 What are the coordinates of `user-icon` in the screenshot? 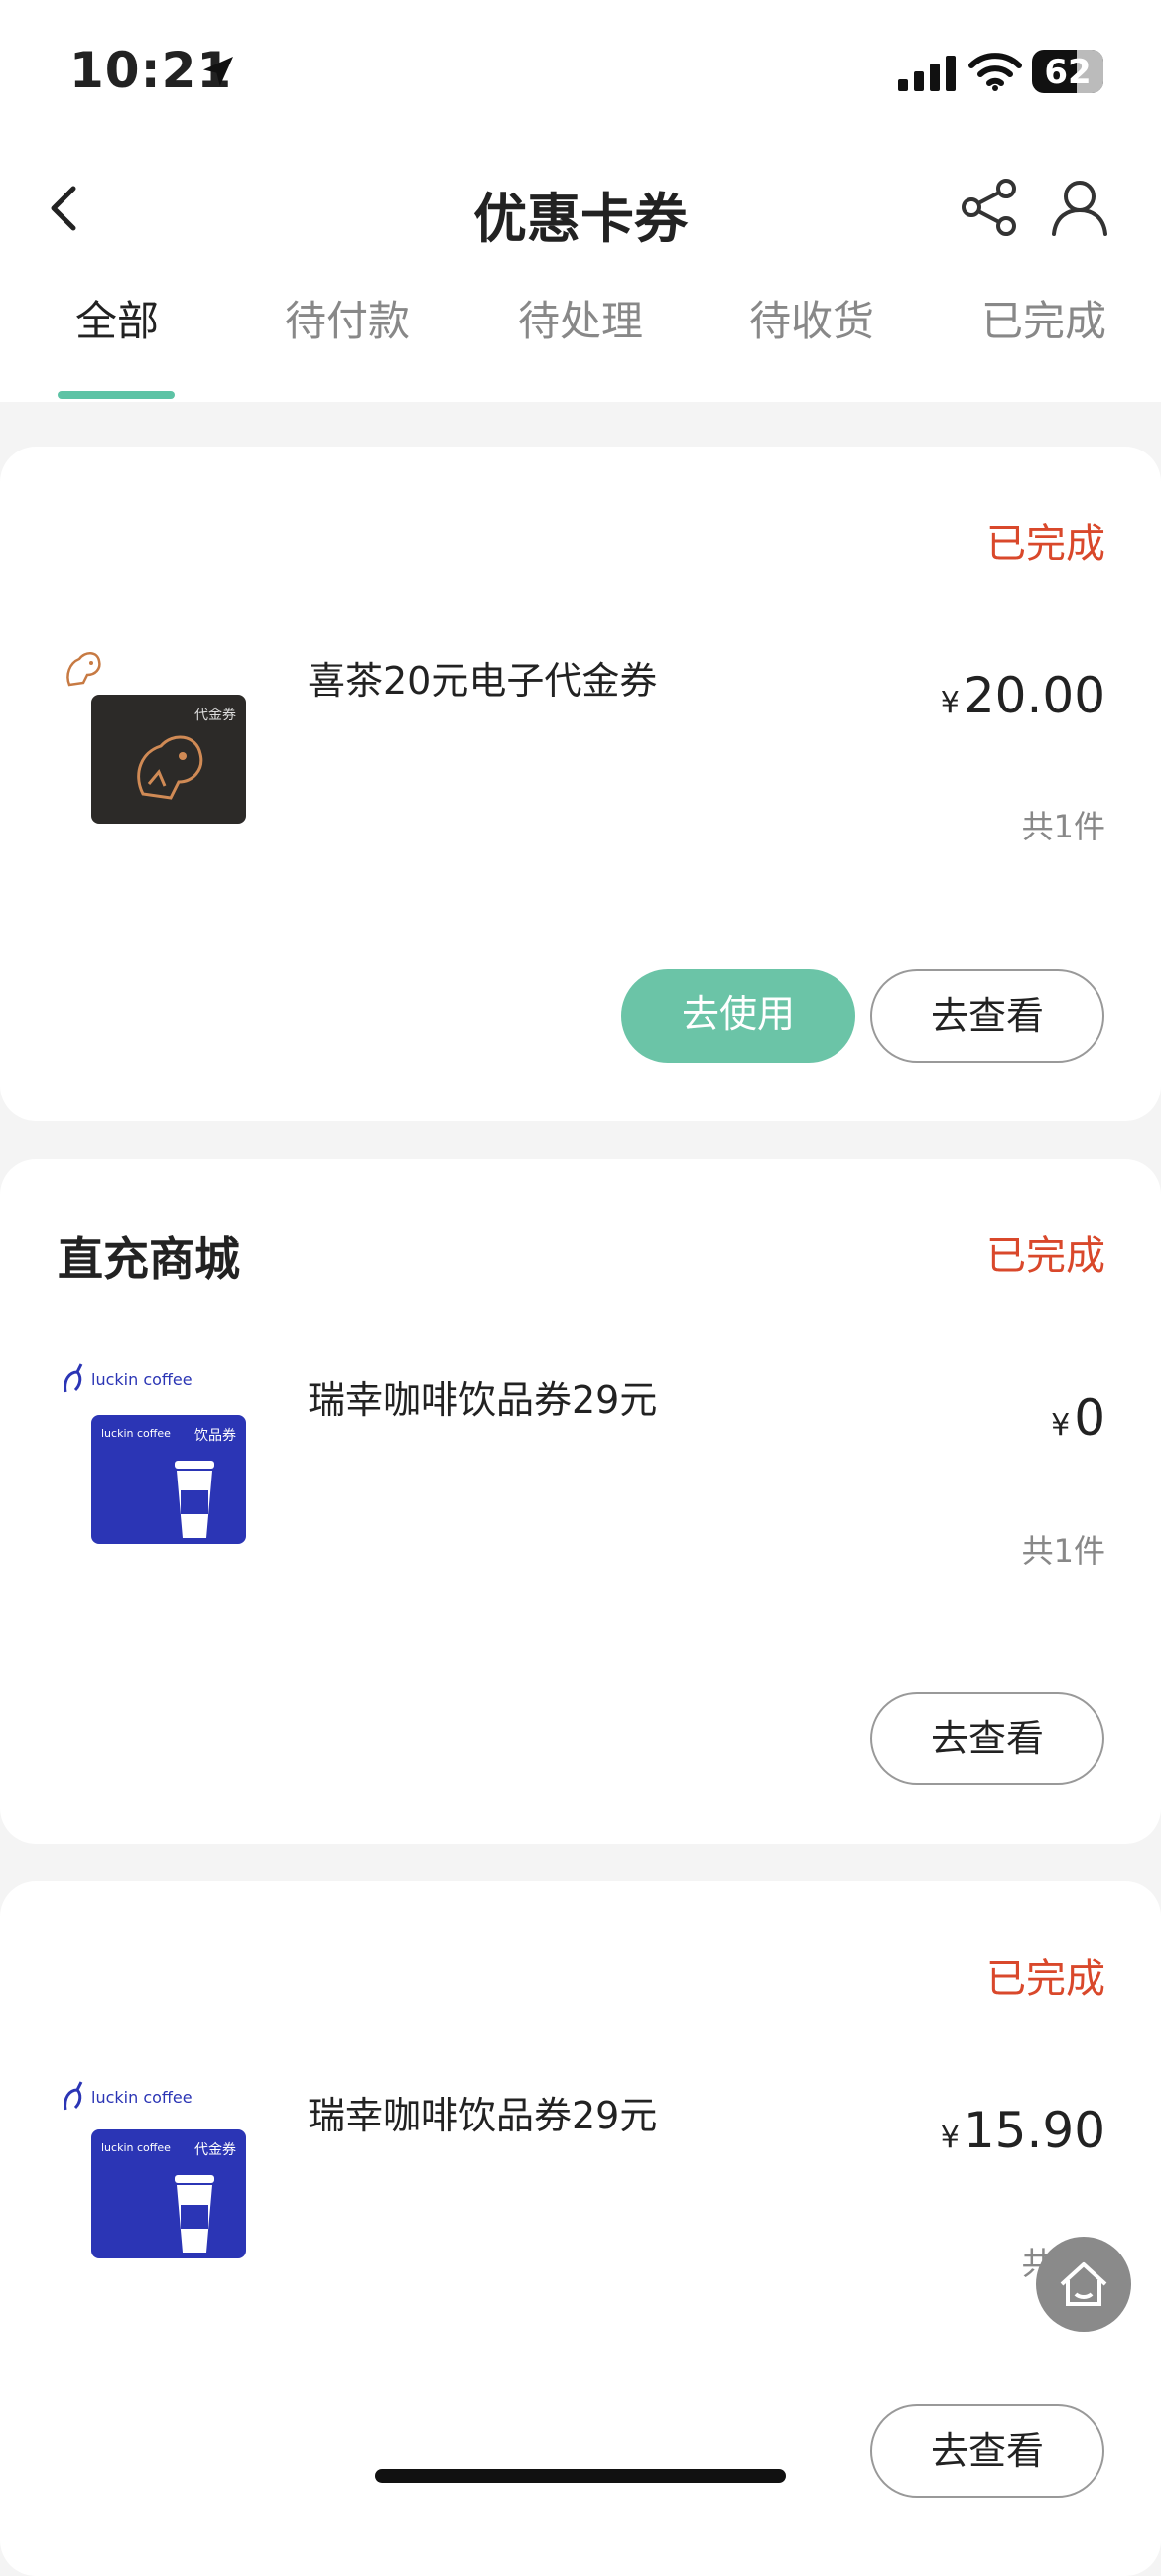 It's located at (1079, 207).